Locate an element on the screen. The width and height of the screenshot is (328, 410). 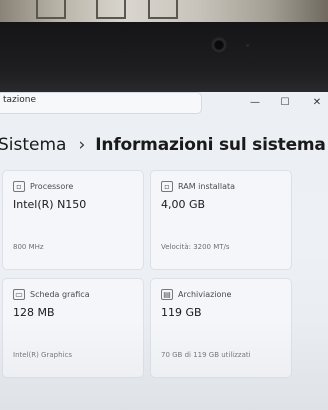
storage-icon: ▤ is located at coordinates (167, 294).